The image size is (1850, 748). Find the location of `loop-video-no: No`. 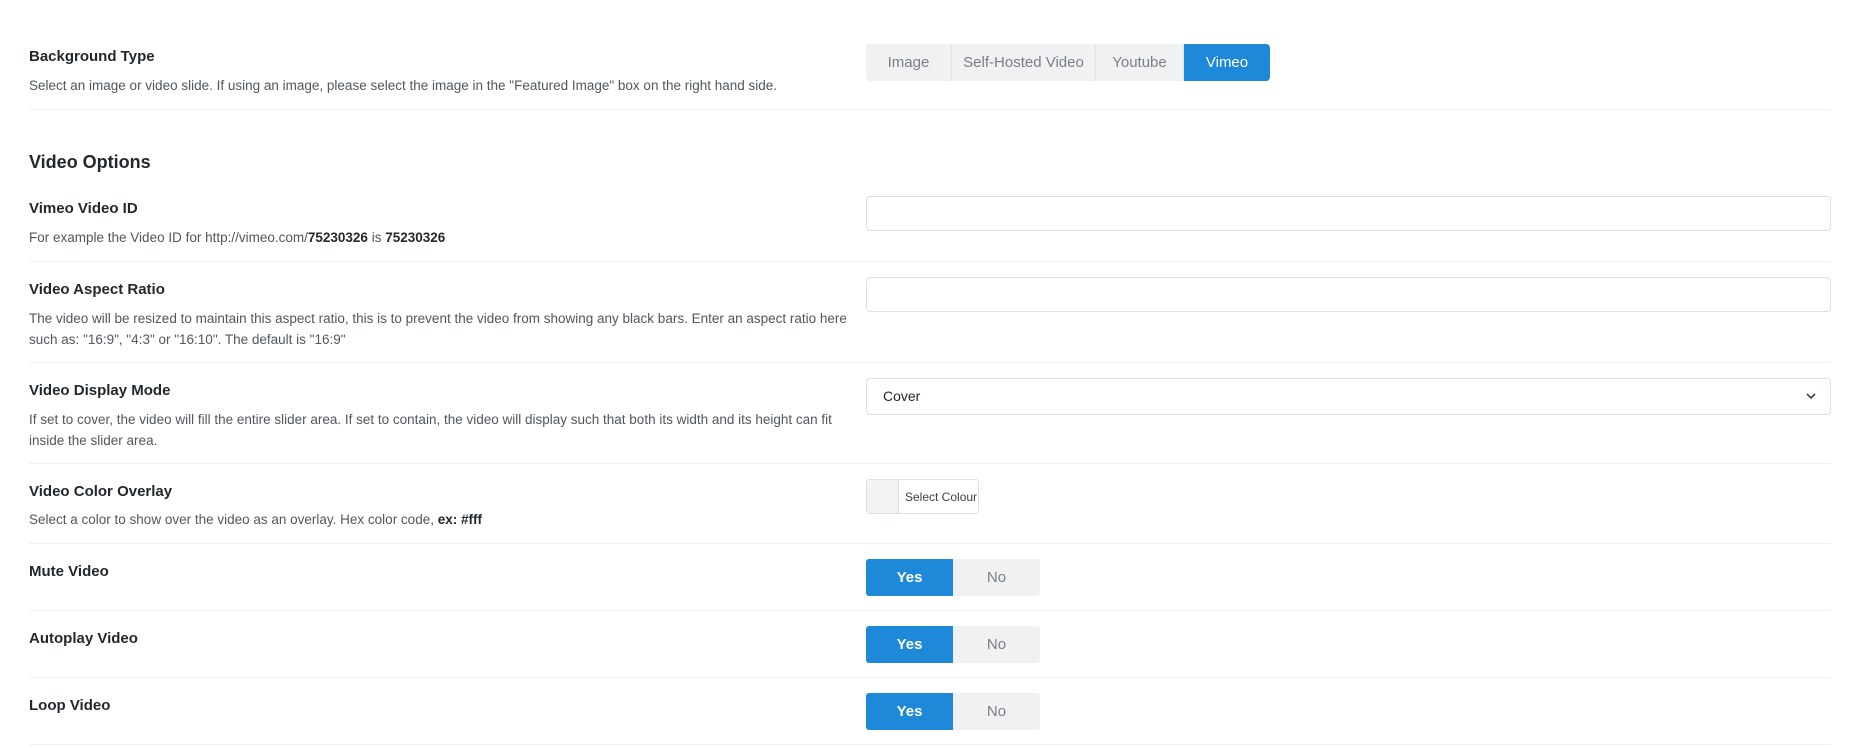

loop-video-no: No is located at coordinates (996, 711).